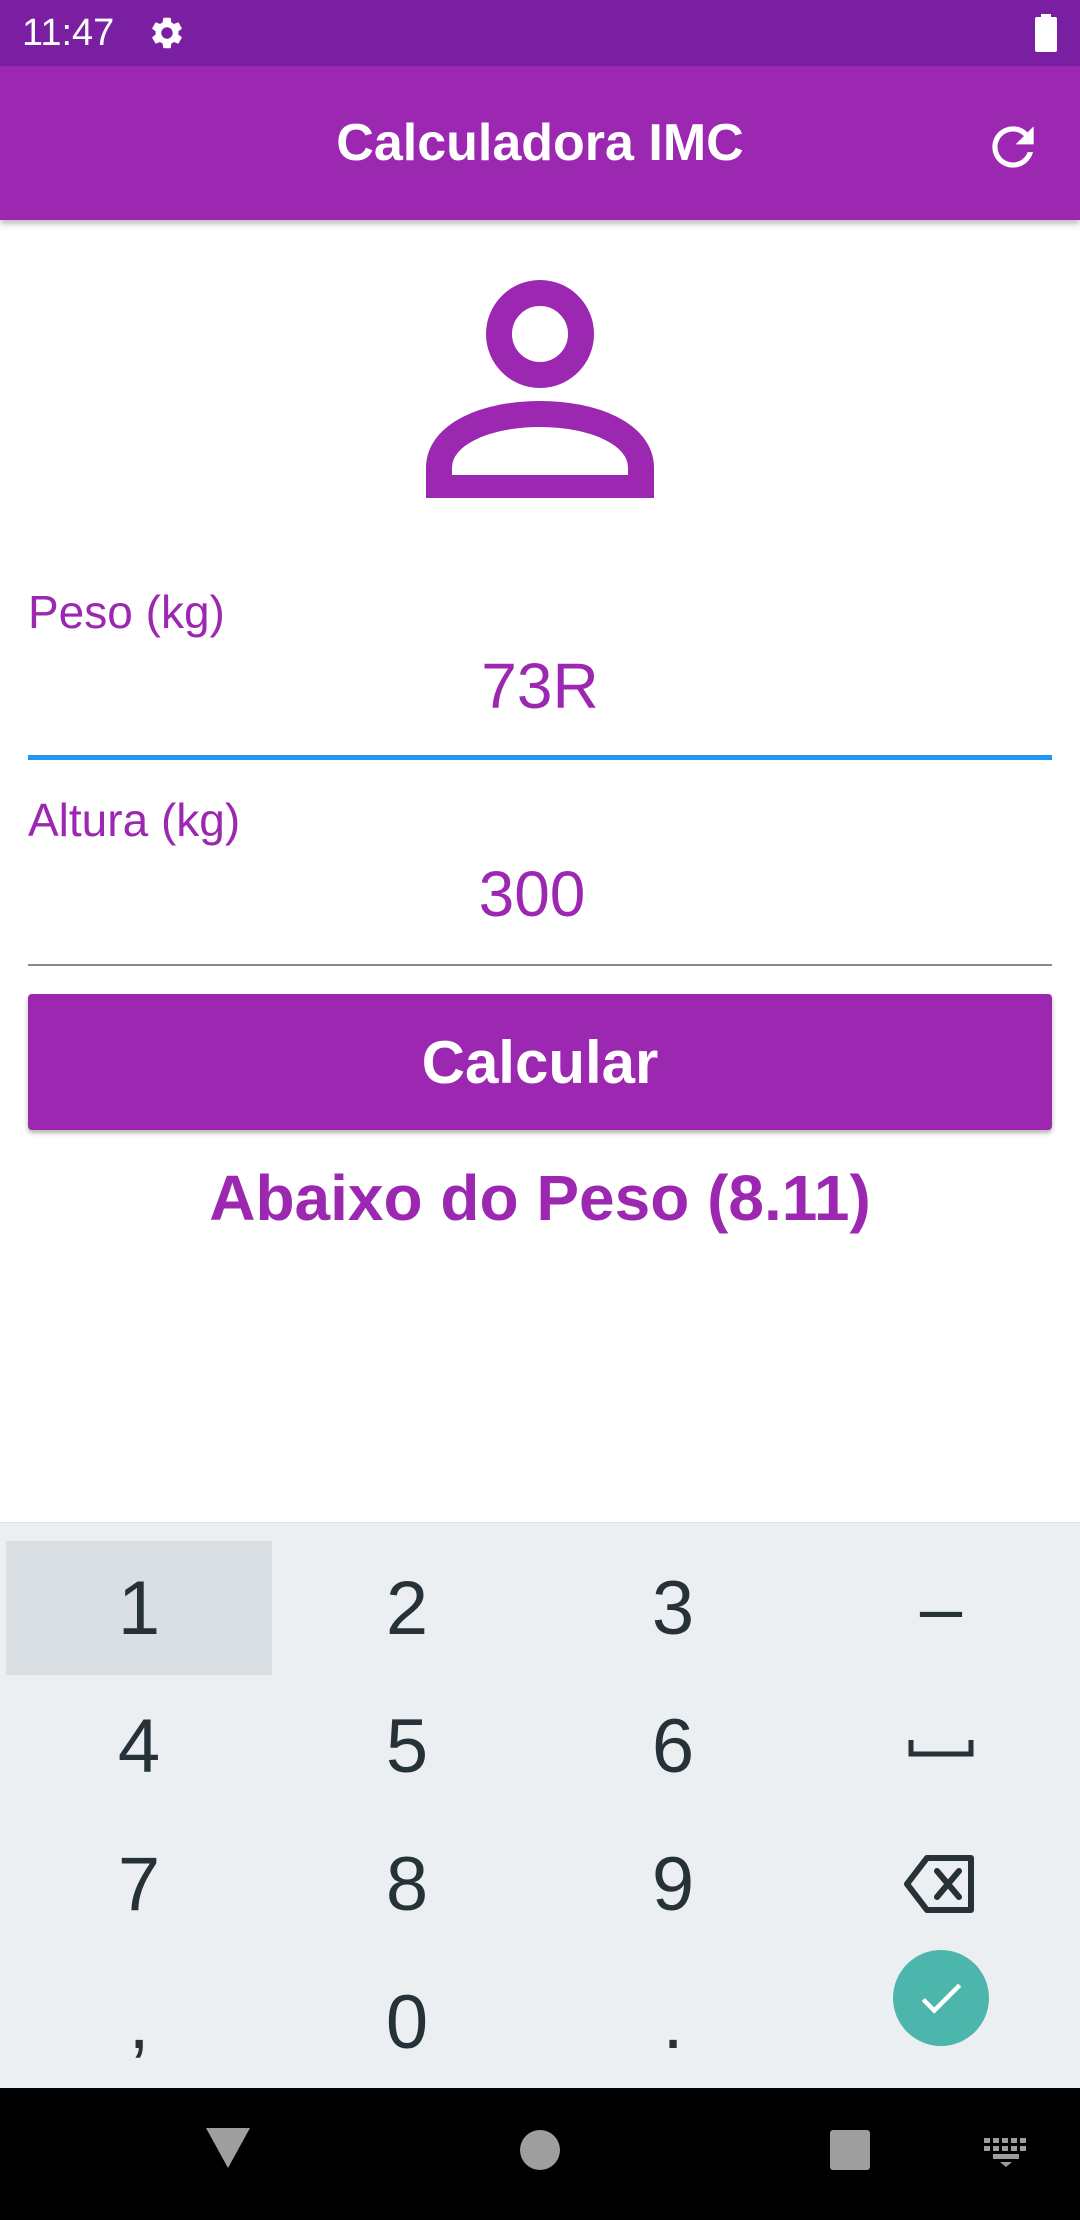  Describe the element at coordinates (540, 2150) in the screenshot. I see `home-circle-icon` at that location.